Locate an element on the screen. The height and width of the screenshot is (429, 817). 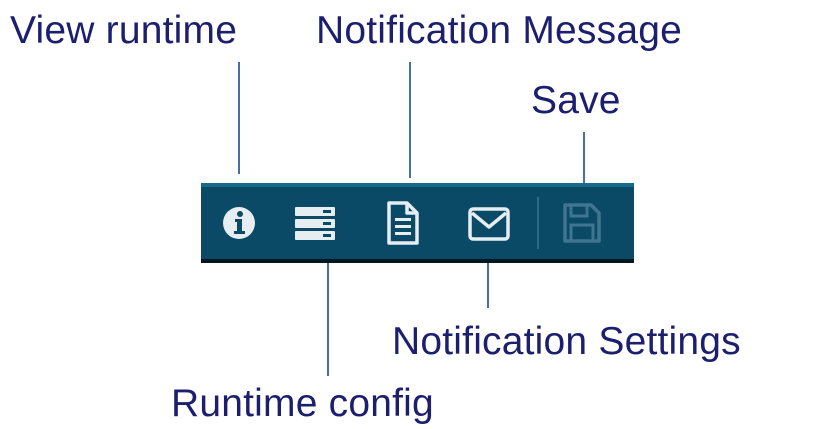
callout-save: Save is located at coordinates (576, 100).